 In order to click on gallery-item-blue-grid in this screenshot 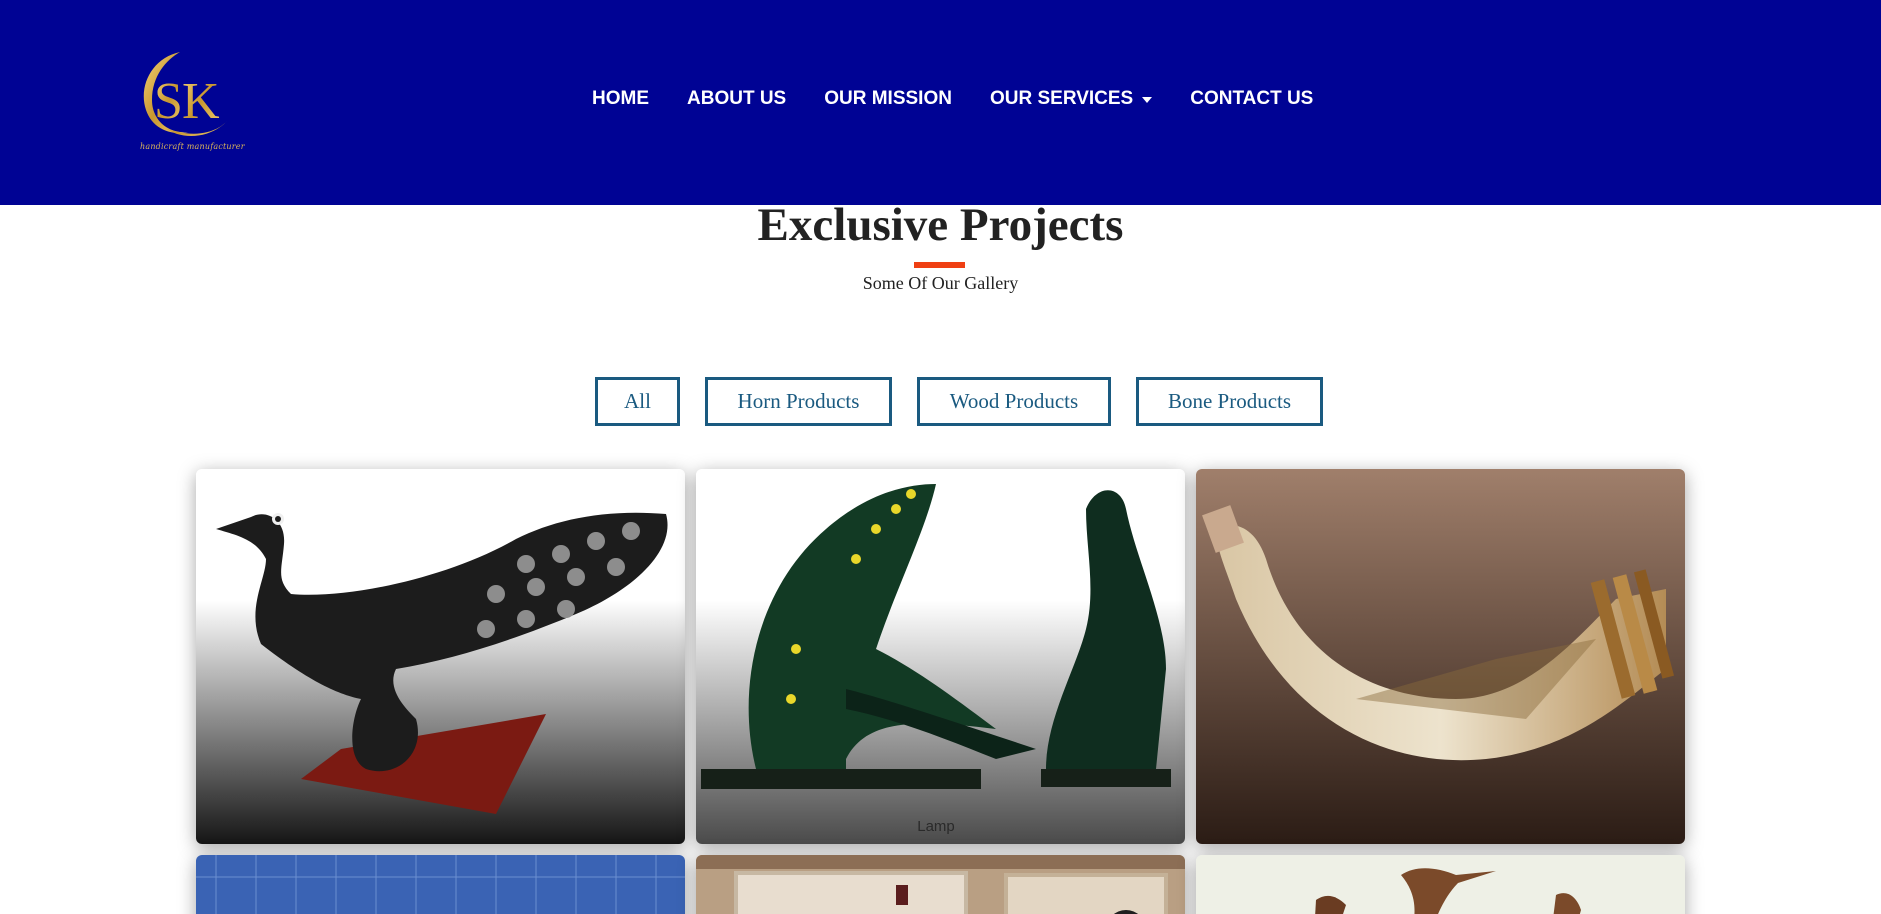, I will do `click(440, 884)`.